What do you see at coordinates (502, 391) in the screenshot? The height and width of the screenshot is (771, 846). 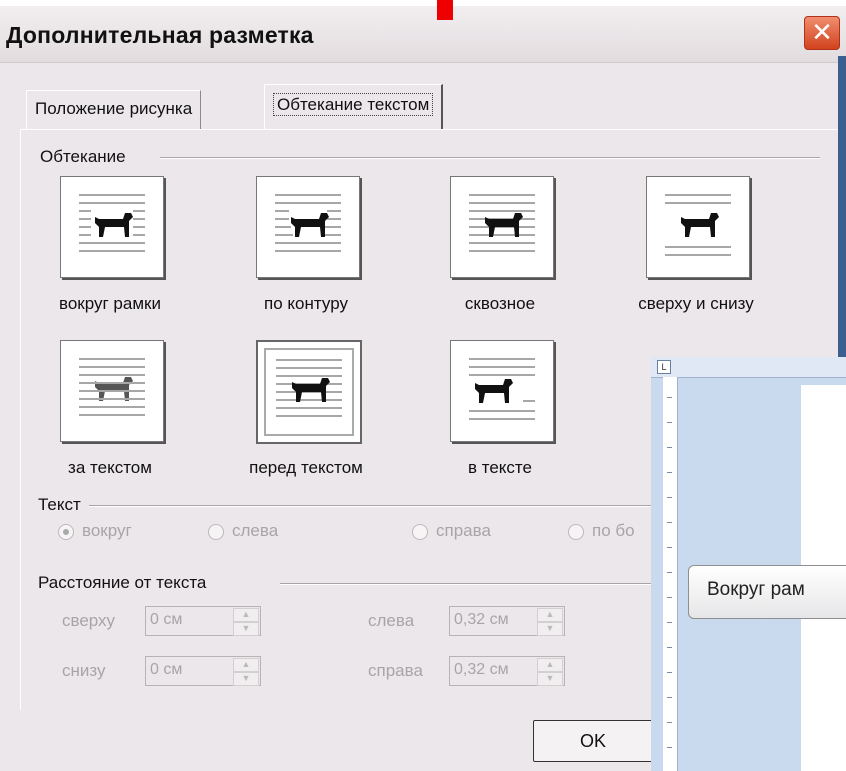 I see `inline-text-icon` at bounding box center [502, 391].